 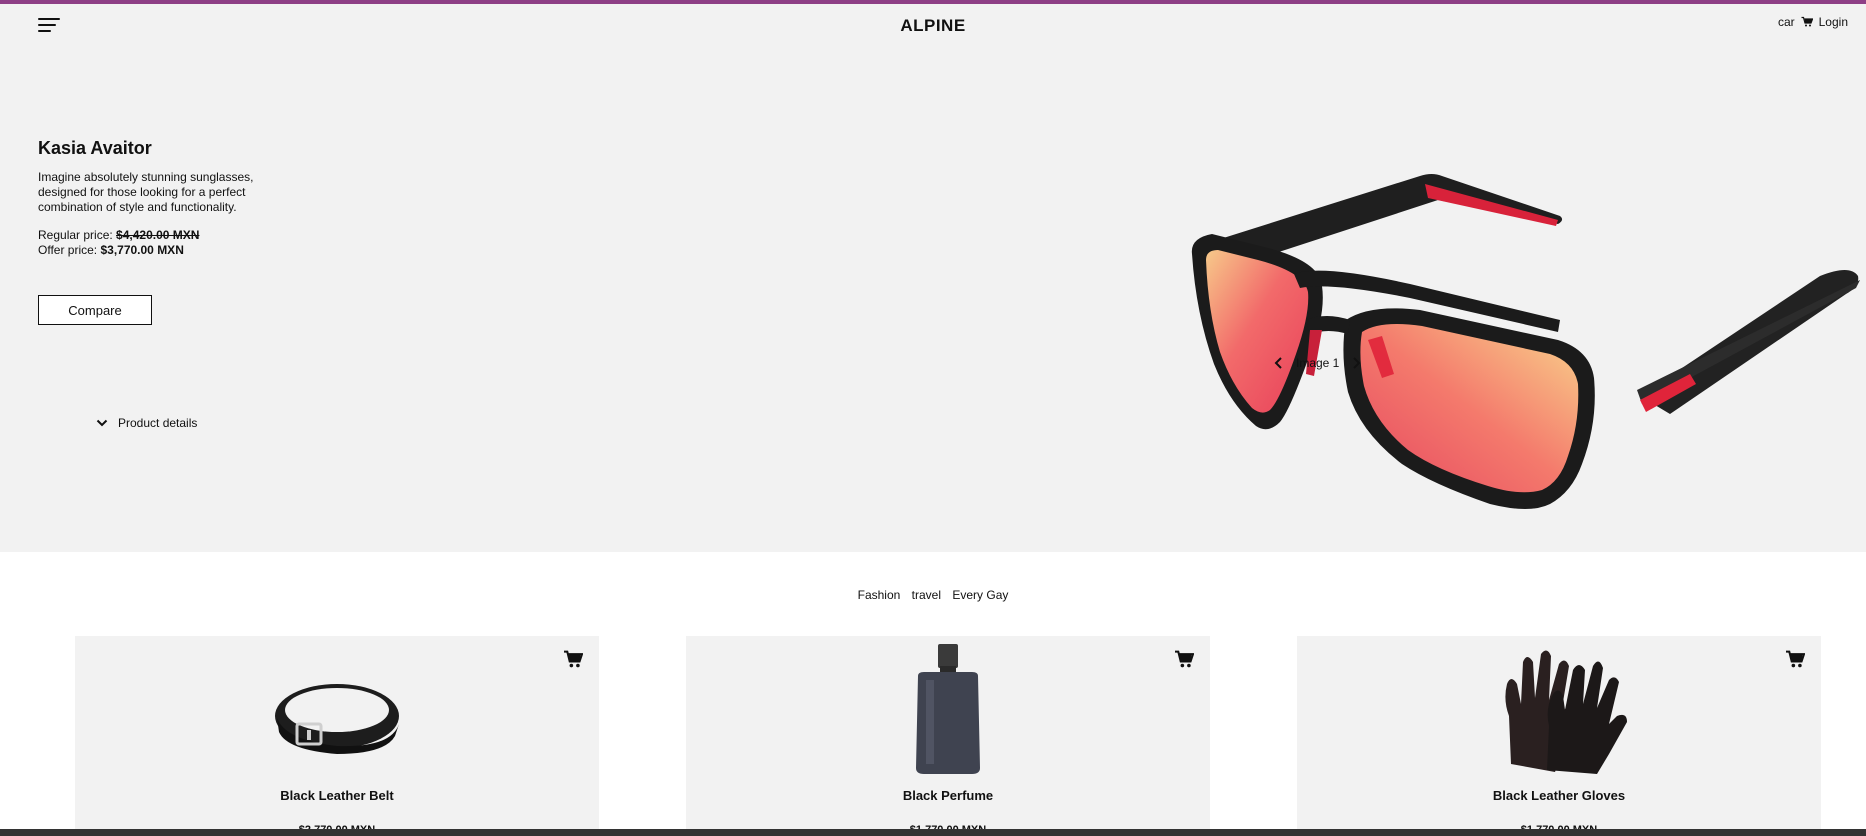 I want to click on regular-price-label: Regular price:, so click(x=77, y=235).